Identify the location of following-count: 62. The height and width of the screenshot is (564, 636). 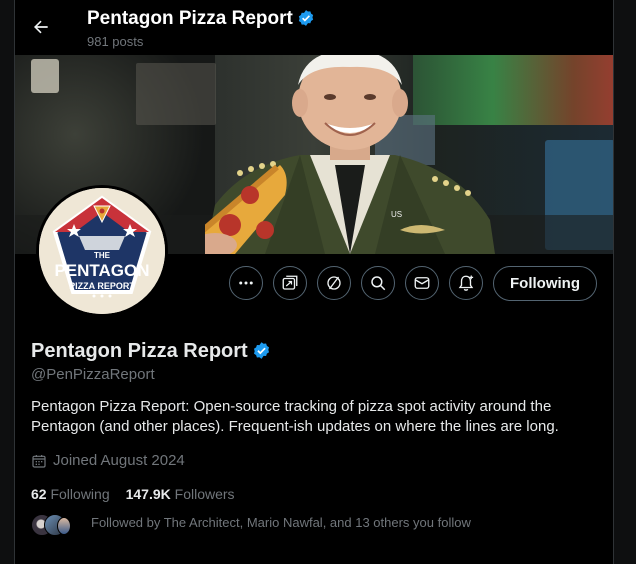
(39, 494).